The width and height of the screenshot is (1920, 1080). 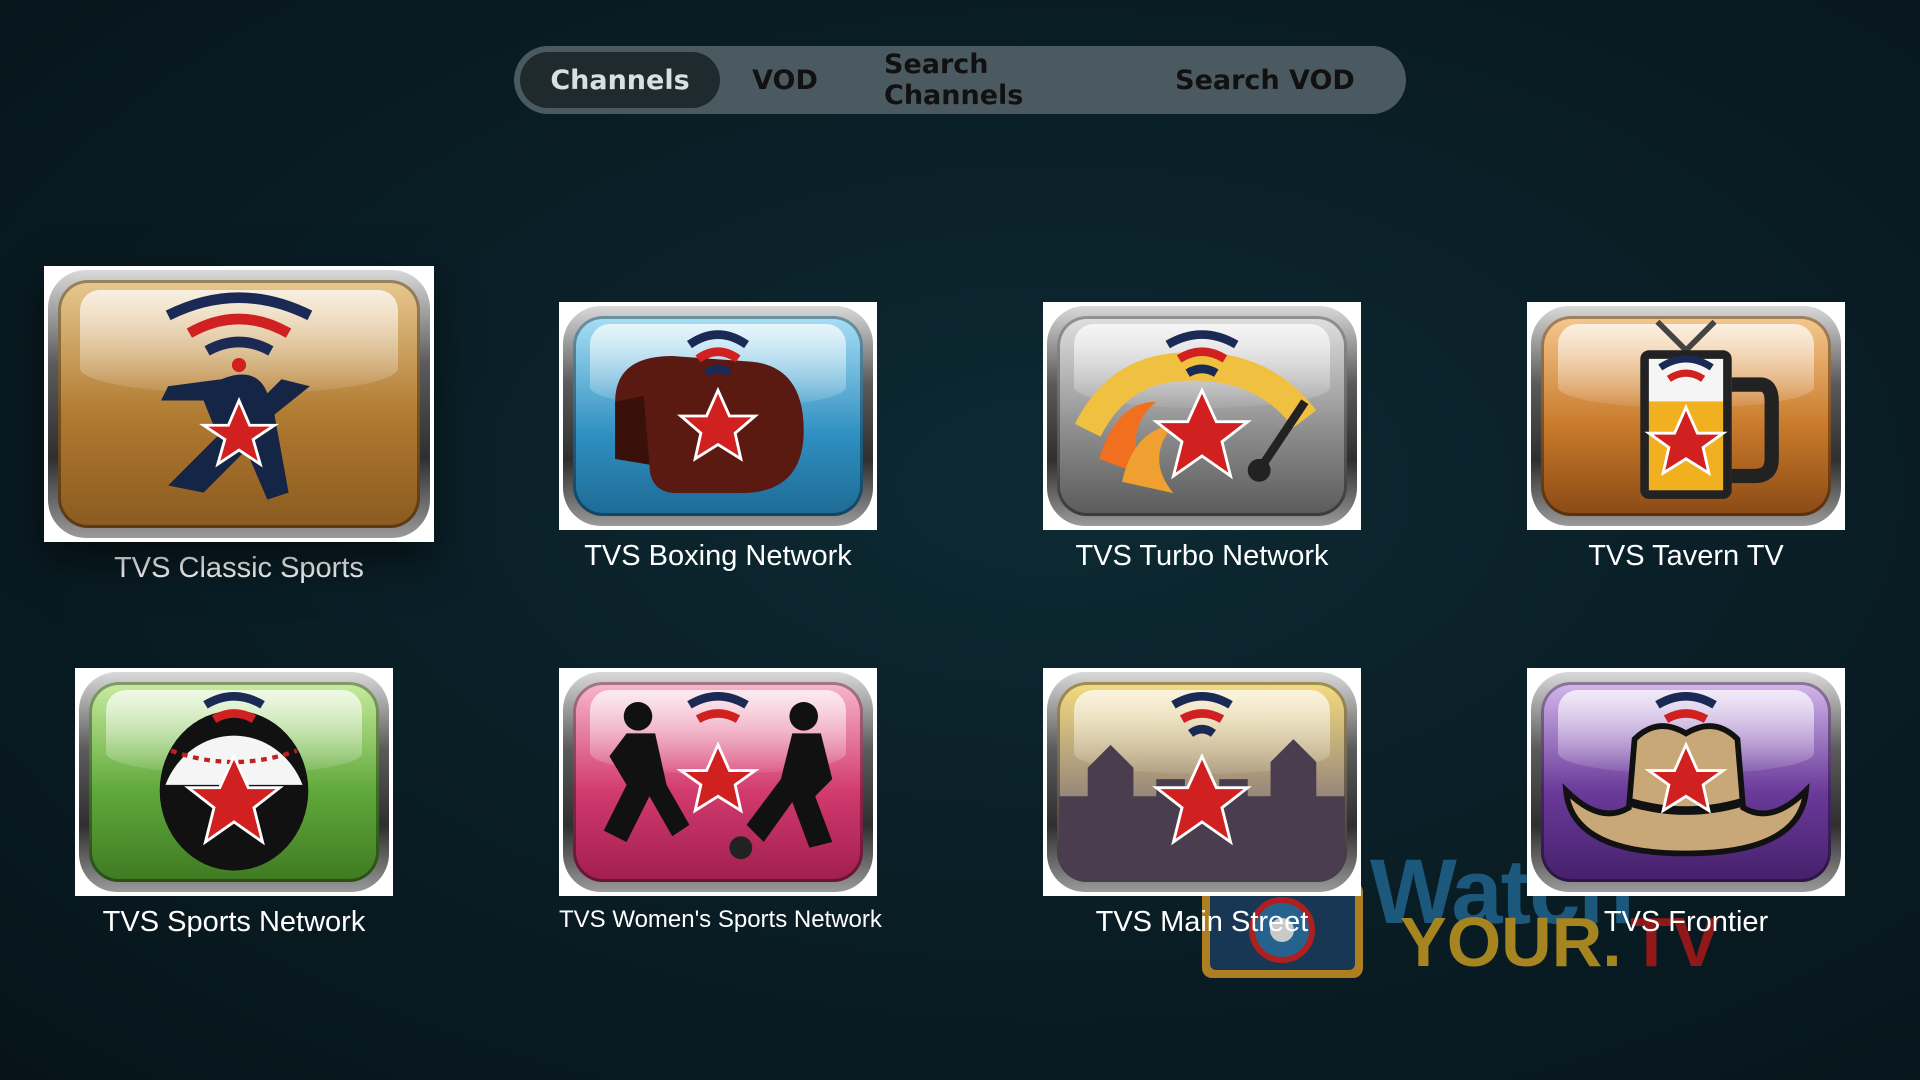 I want to click on speedometer-flame-icon, so click(x=1202, y=416).